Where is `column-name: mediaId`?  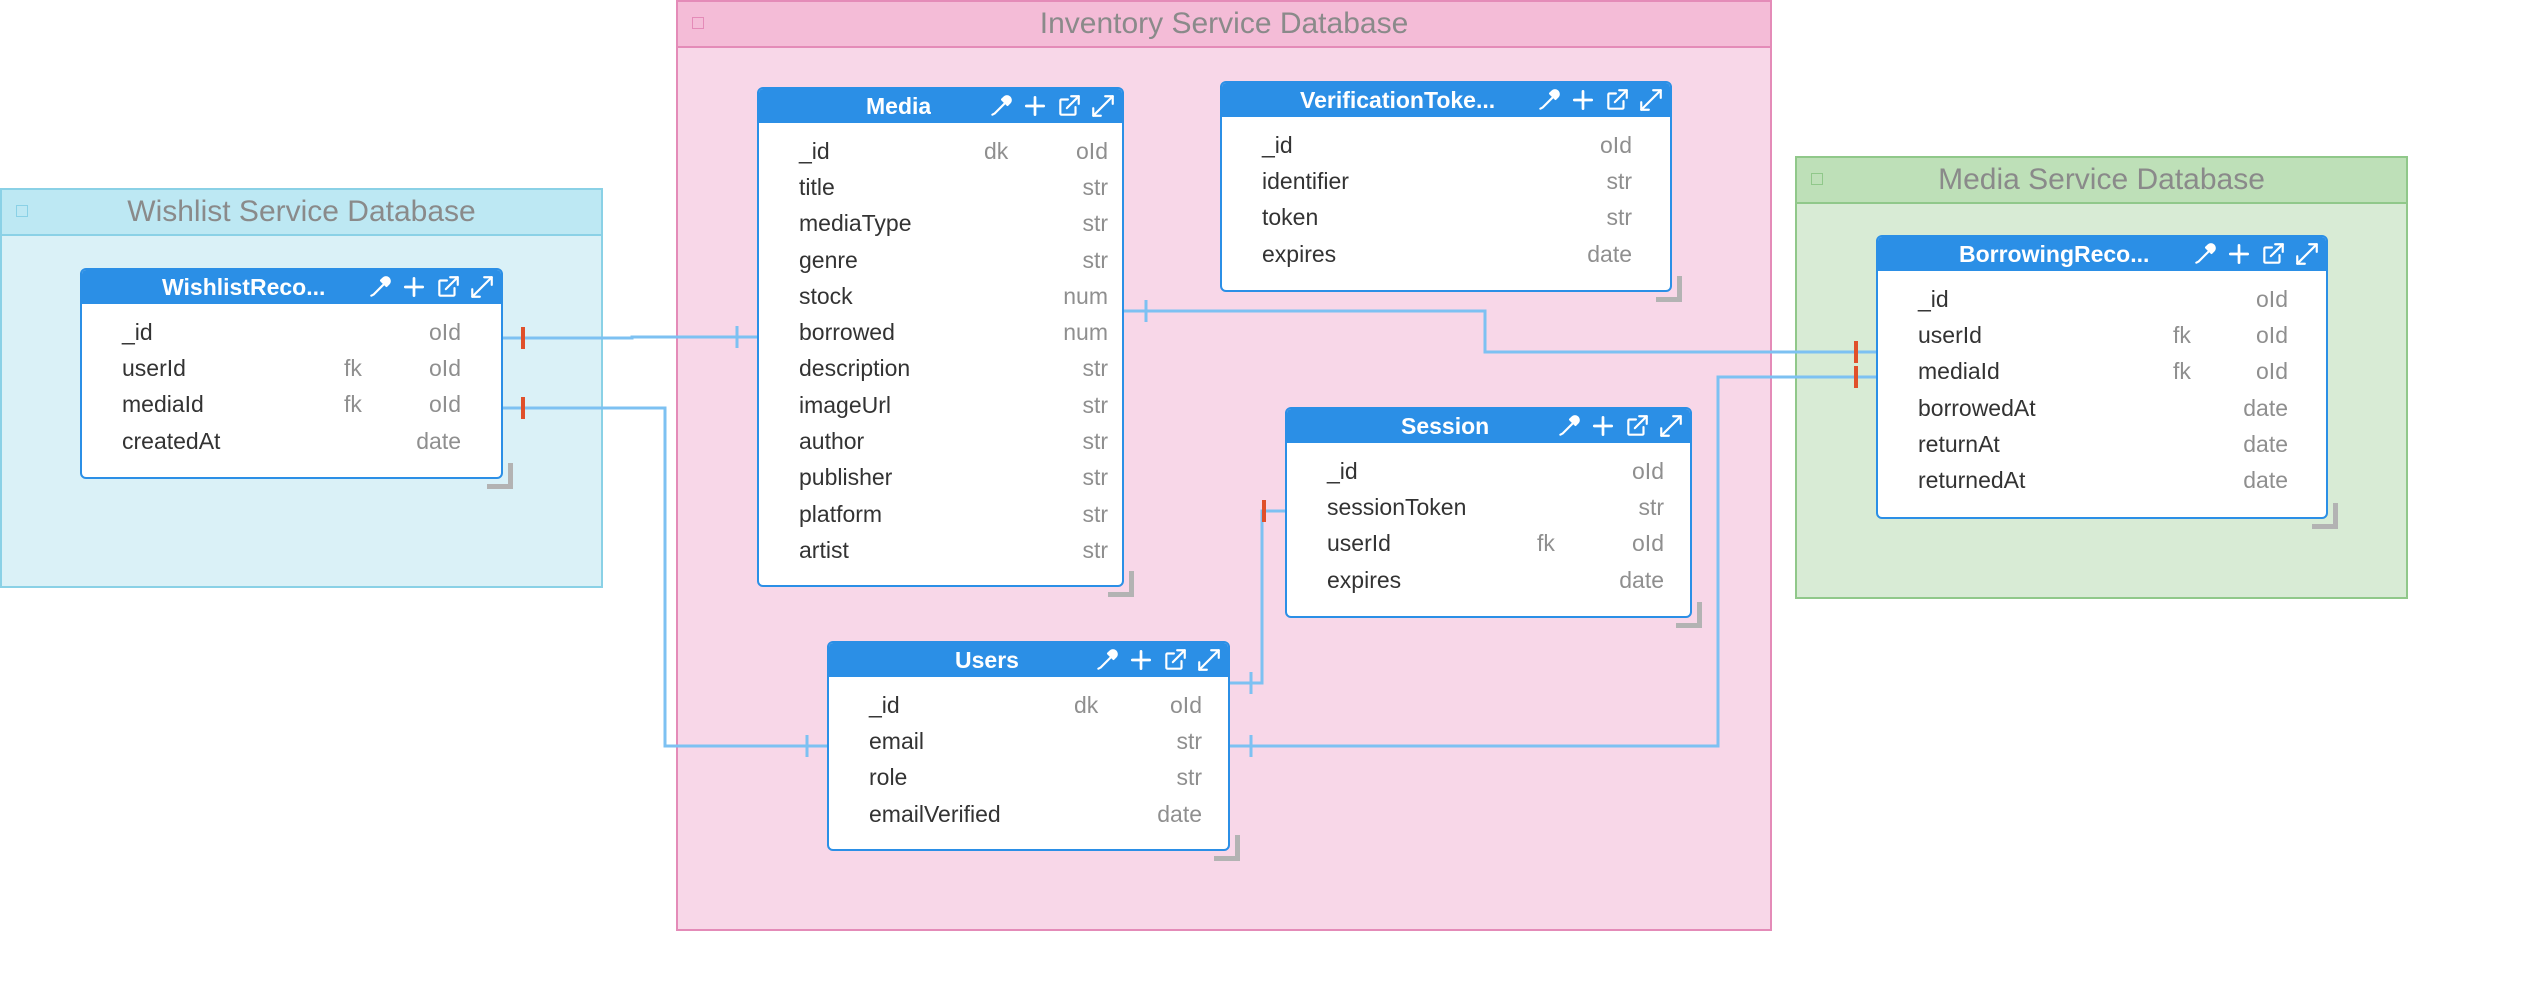 column-name: mediaId is located at coordinates (163, 404).